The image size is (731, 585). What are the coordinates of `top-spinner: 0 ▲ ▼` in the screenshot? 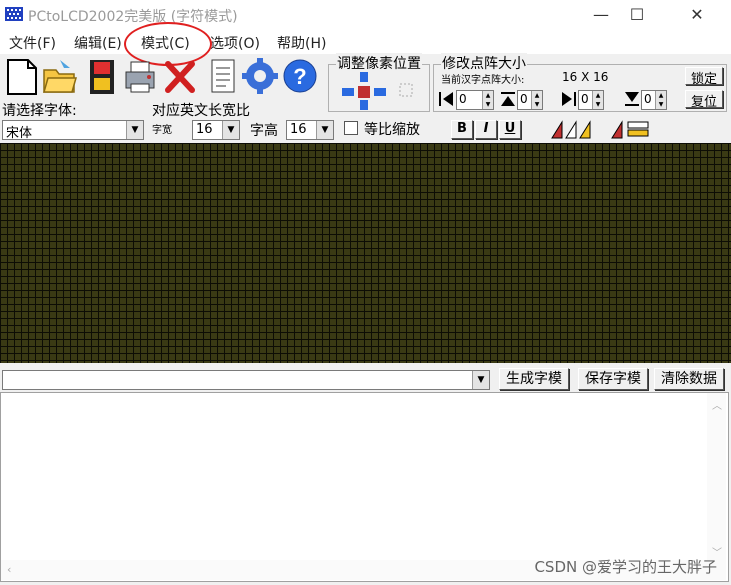 It's located at (530, 100).